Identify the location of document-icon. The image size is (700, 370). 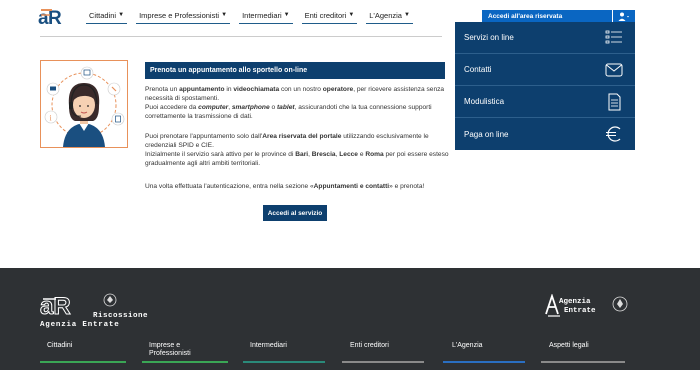
(614, 101).